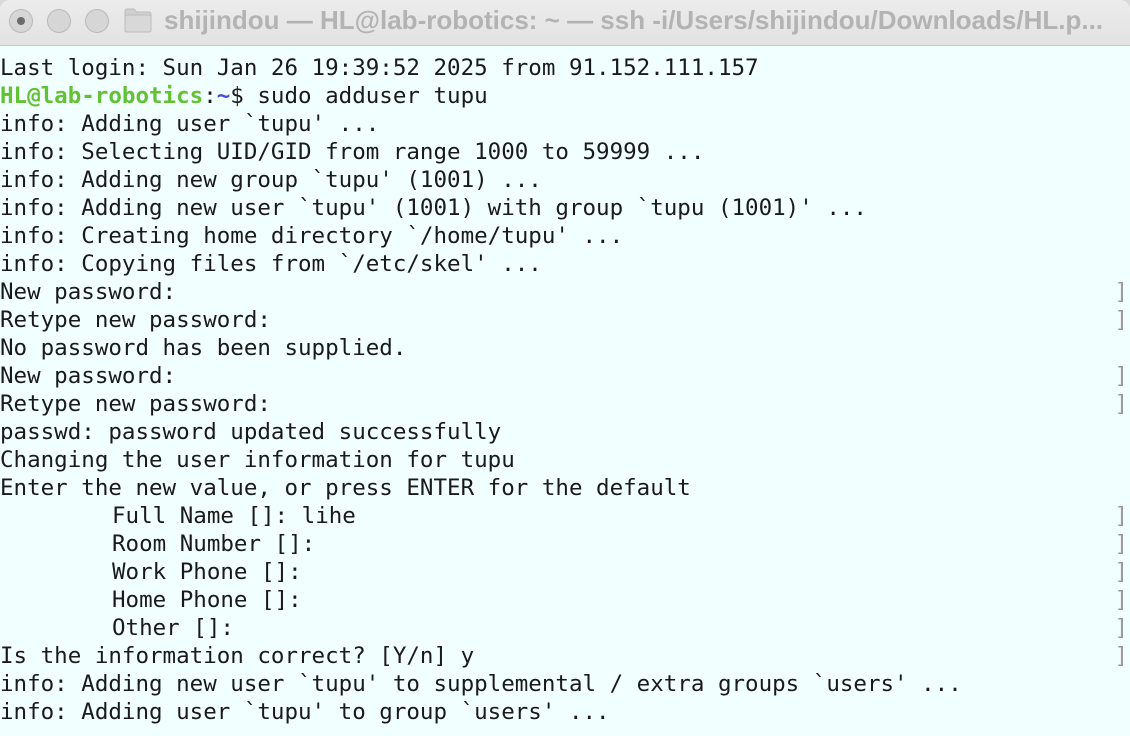  What do you see at coordinates (244, 96) in the screenshot?
I see `prompt-dollar: $` at bounding box center [244, 96].